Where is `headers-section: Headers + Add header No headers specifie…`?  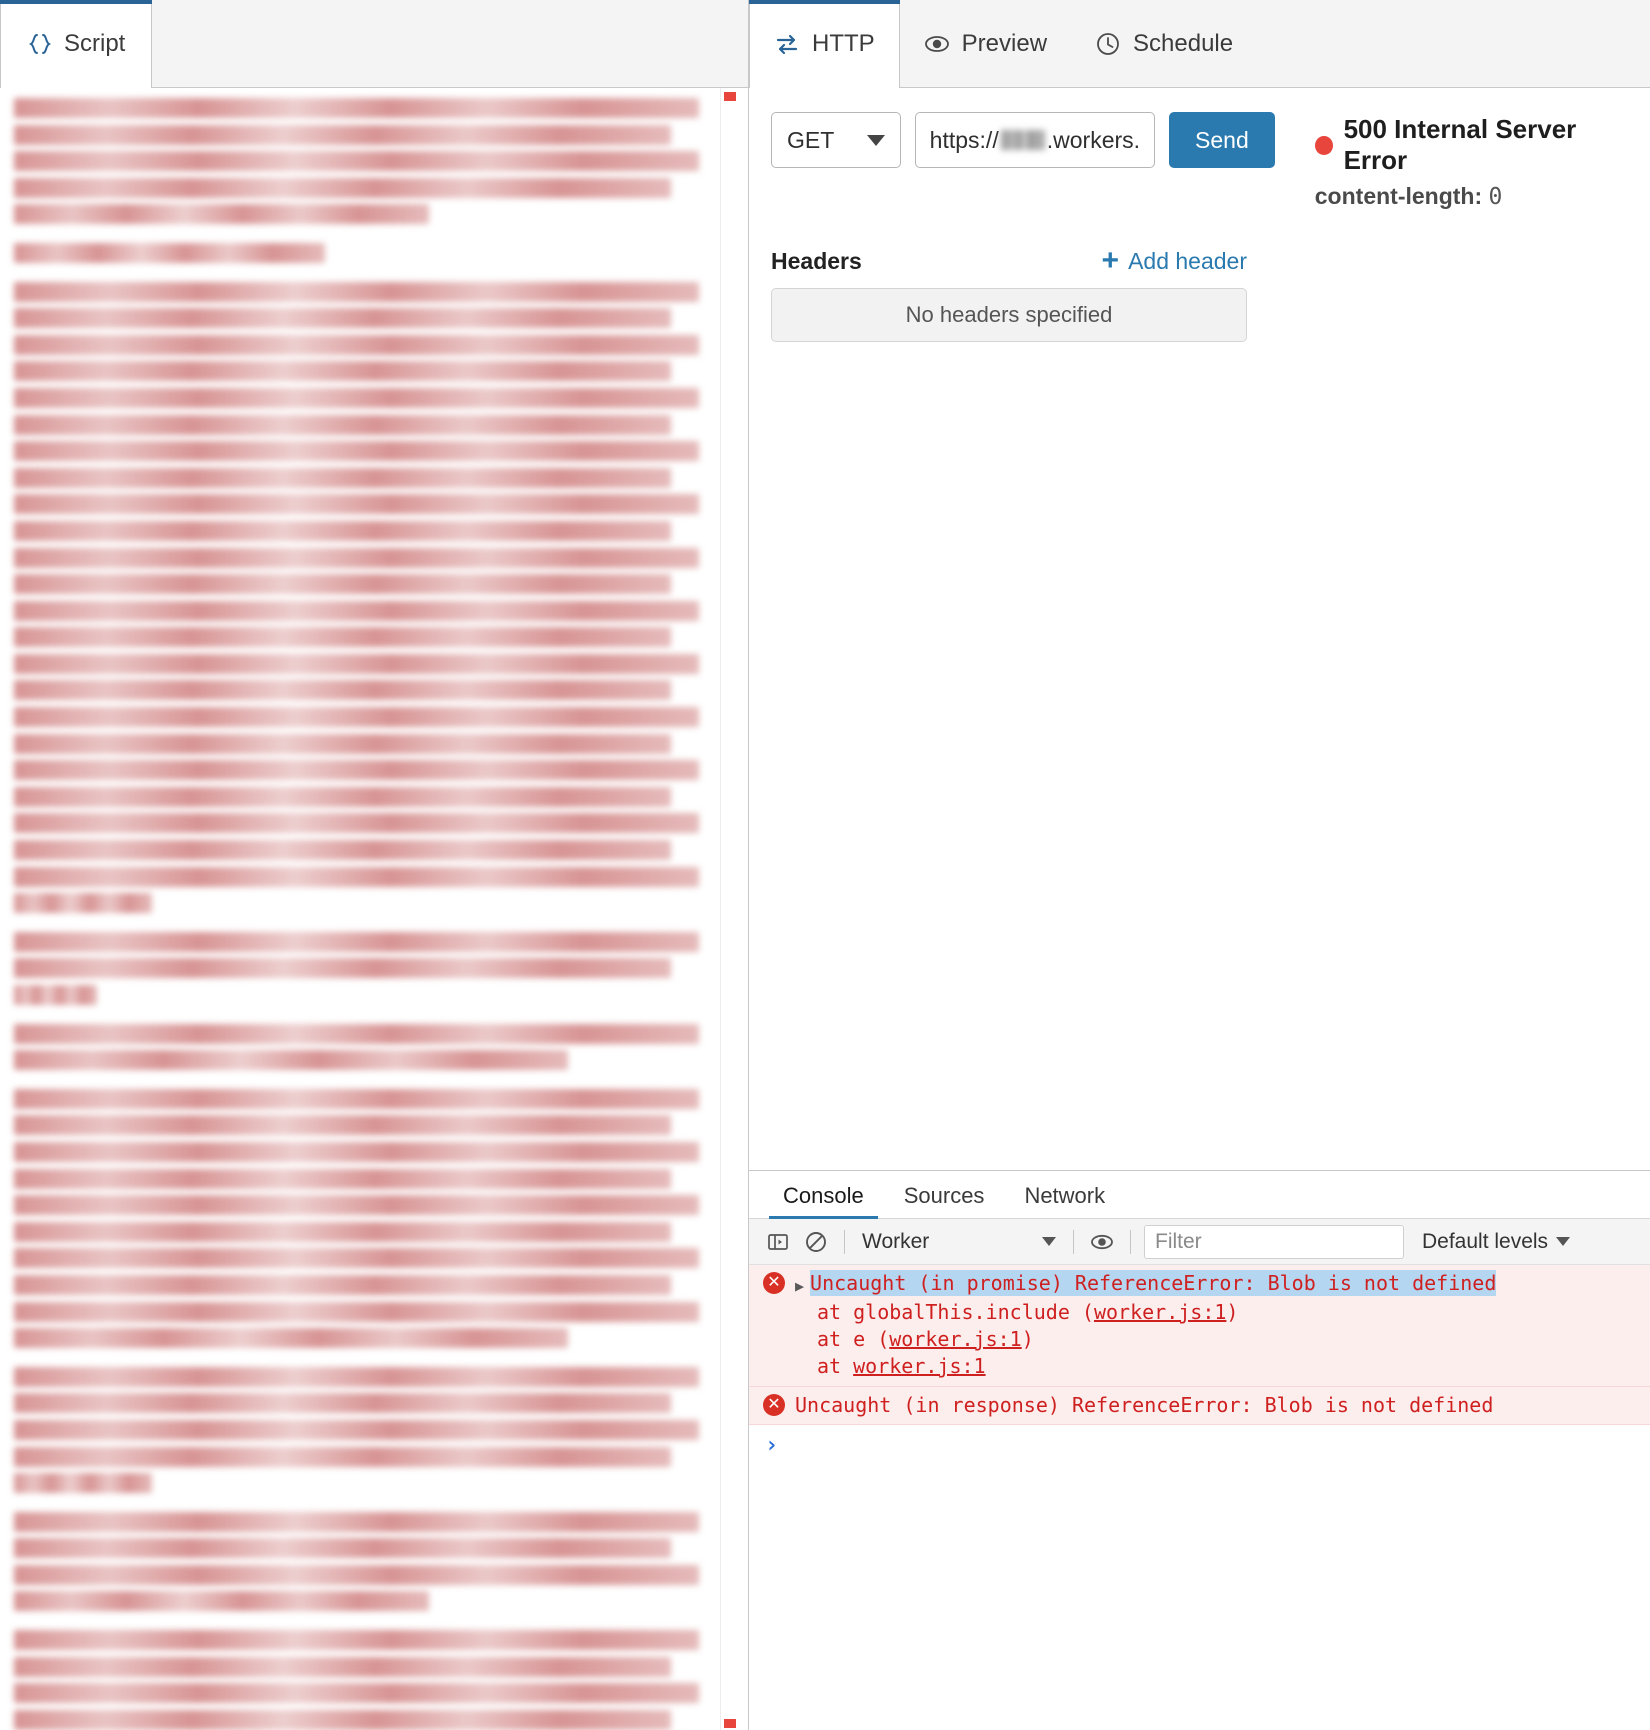
headers-section: Headers + Add header No headers specifie… is located at coordinates (1009, 276).